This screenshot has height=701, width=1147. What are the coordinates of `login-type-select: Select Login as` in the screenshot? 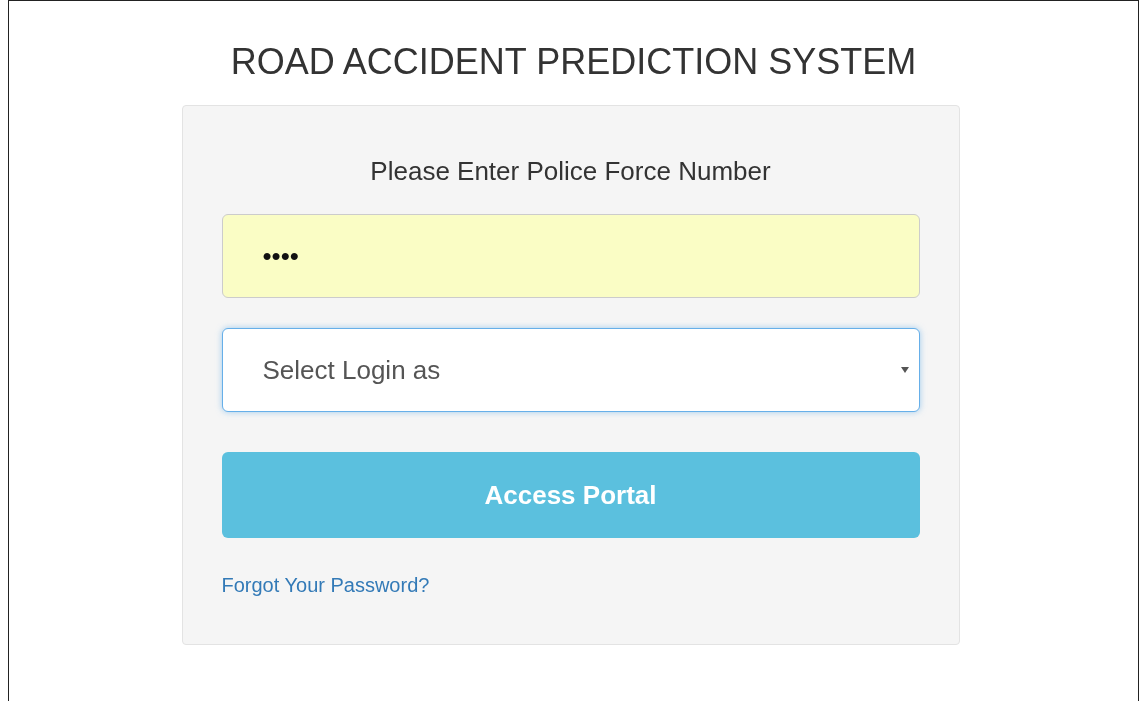 It's located at (570, 370).